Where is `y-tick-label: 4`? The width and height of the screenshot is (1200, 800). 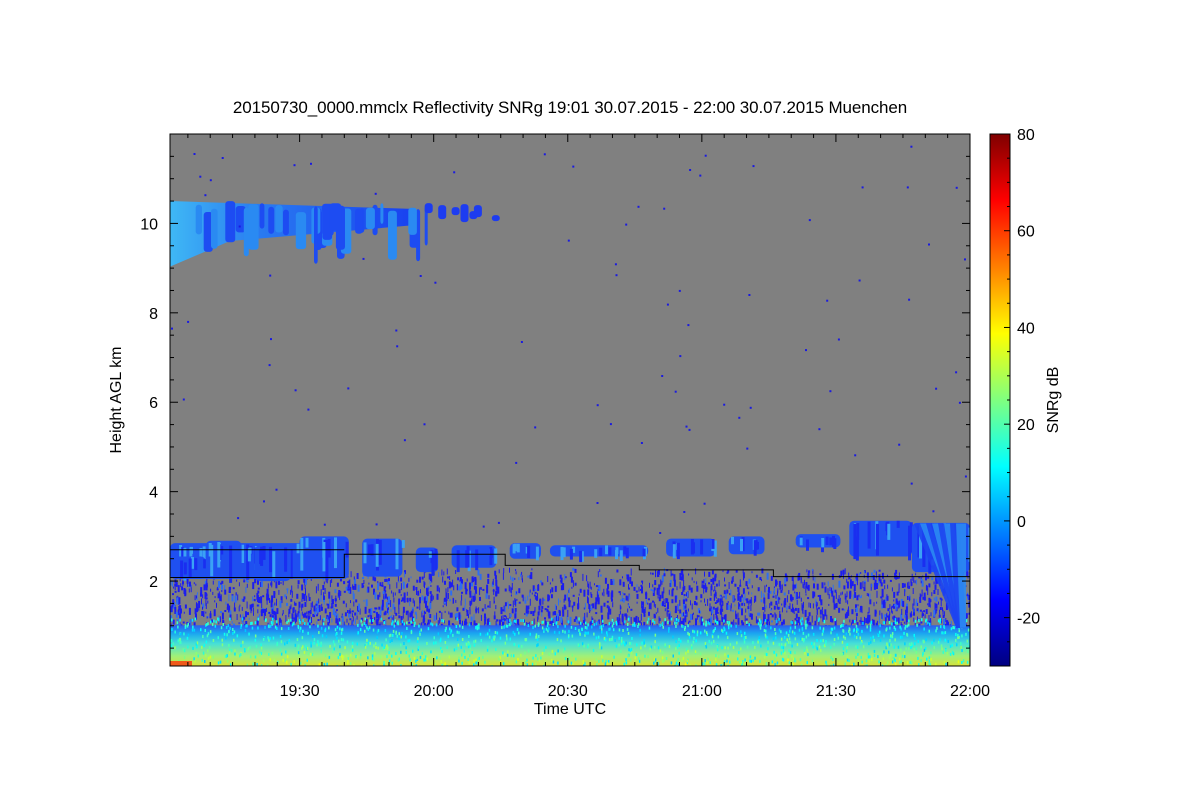 y-tick-label: 4 is located at coordinates (153, 493).